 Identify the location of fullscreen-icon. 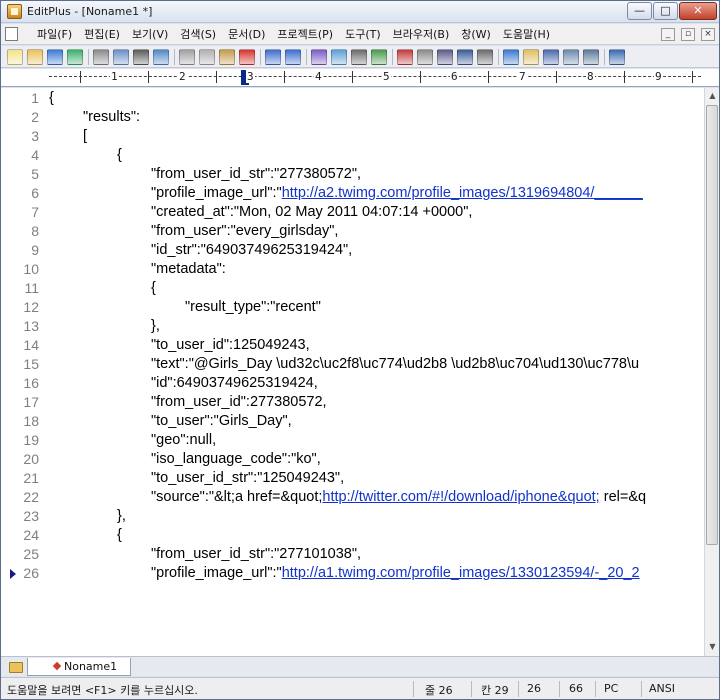
(591, 57).